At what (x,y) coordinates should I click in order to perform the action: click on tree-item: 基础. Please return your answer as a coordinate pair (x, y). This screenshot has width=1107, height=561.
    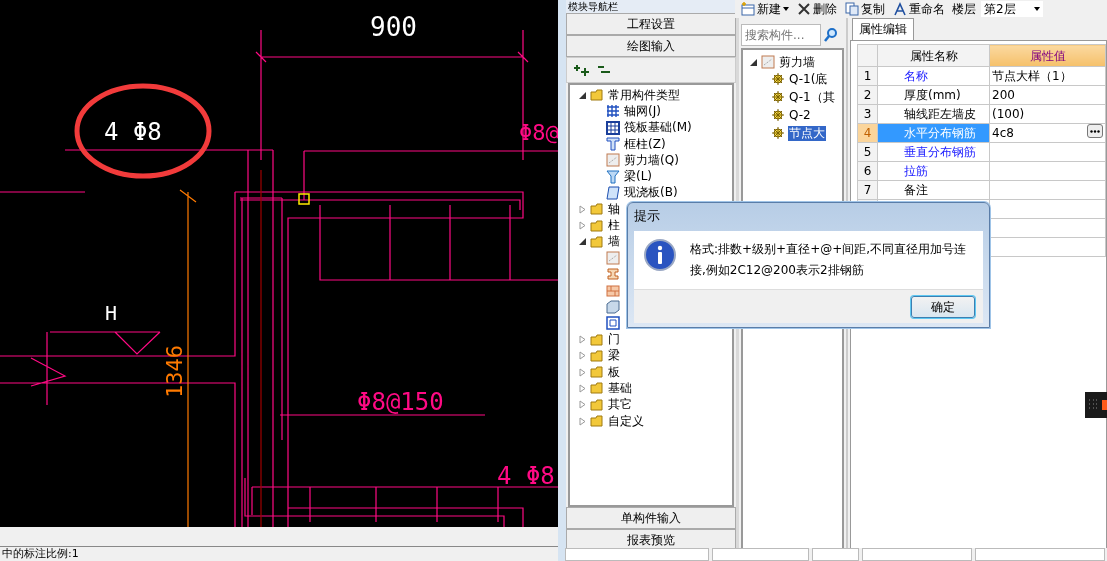
    Looking at the image, I should click on (620, 388).